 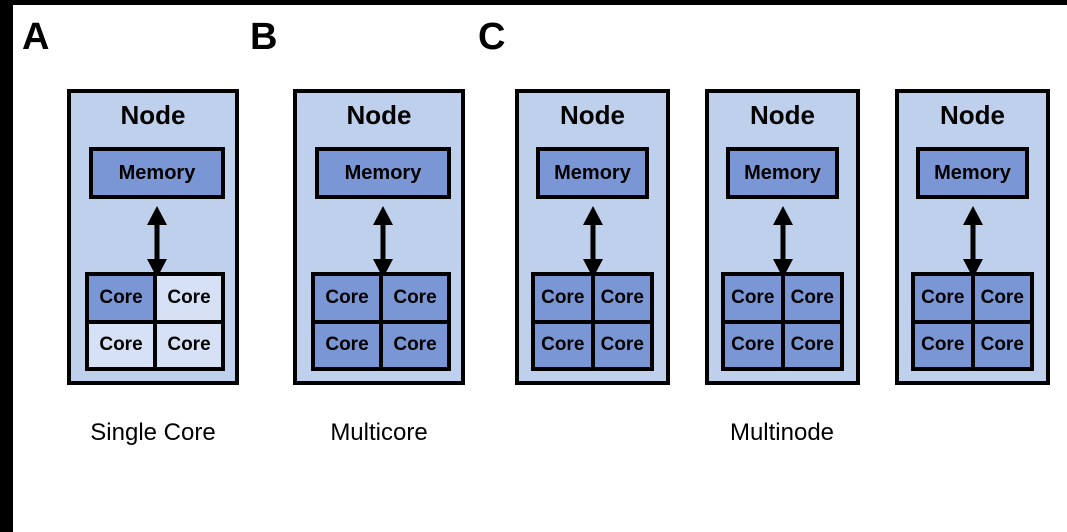 I want to click on node-box-c-1: Node Memory Core Core Core Core, so click(x=592, y=237).